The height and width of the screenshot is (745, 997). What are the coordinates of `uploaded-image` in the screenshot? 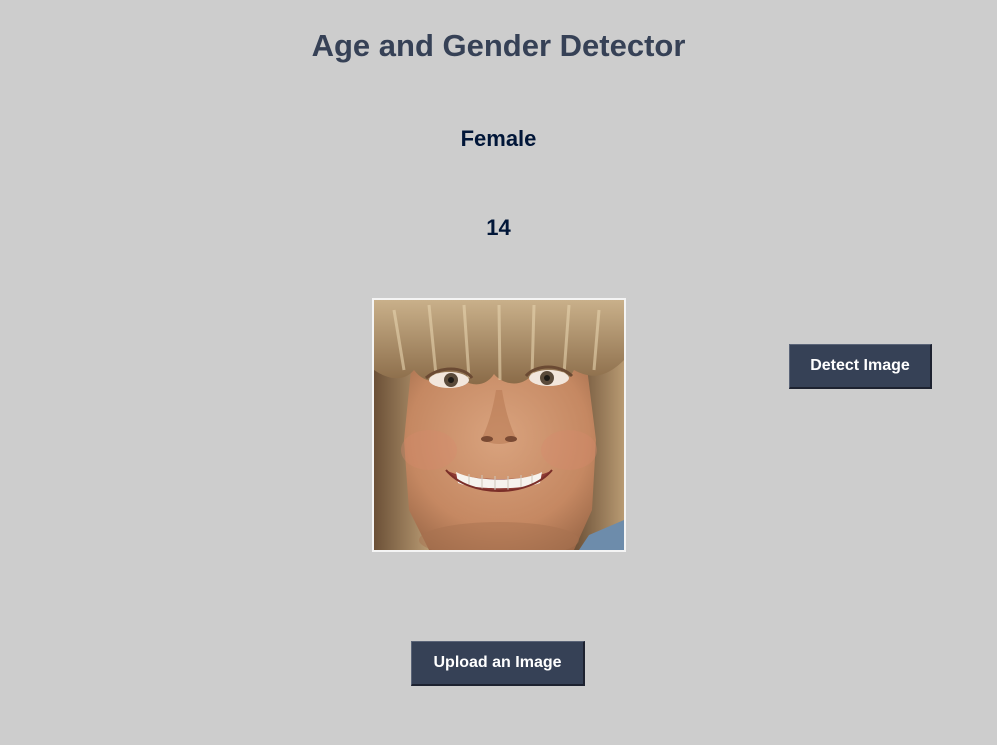 It's located at (499, 425).